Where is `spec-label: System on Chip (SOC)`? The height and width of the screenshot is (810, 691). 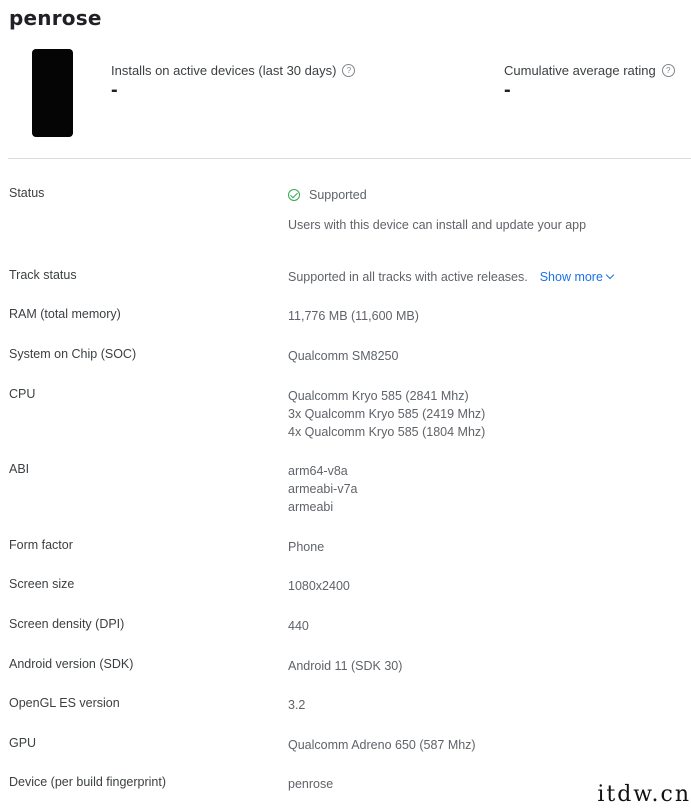
spec-label: System on Chip (SOC) is located at coordinates (73, 354).